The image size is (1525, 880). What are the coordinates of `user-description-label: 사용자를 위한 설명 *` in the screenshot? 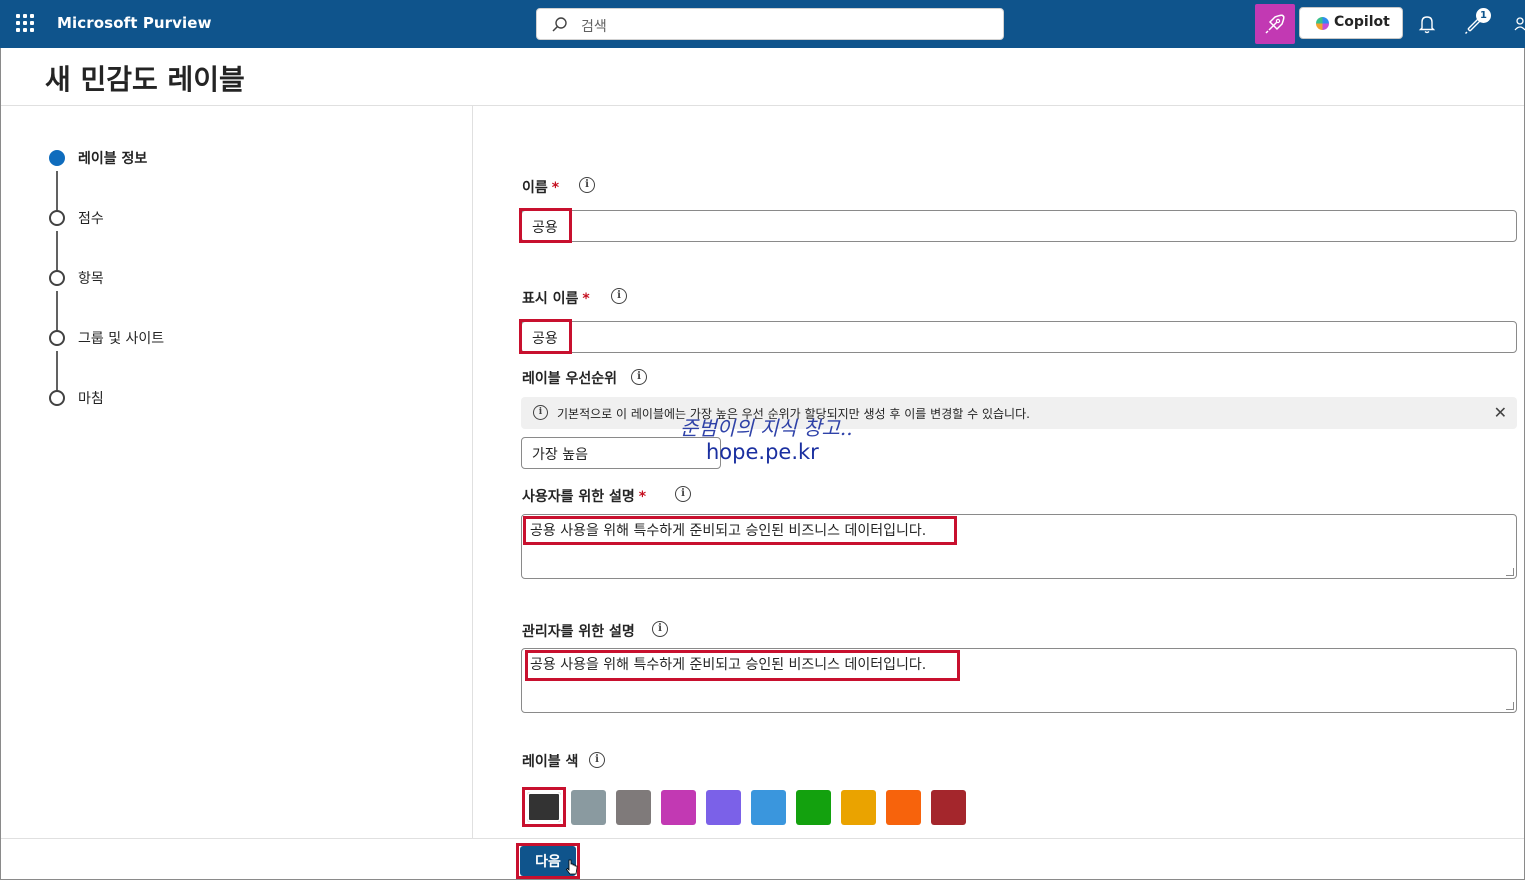 It's located at (584, 497).